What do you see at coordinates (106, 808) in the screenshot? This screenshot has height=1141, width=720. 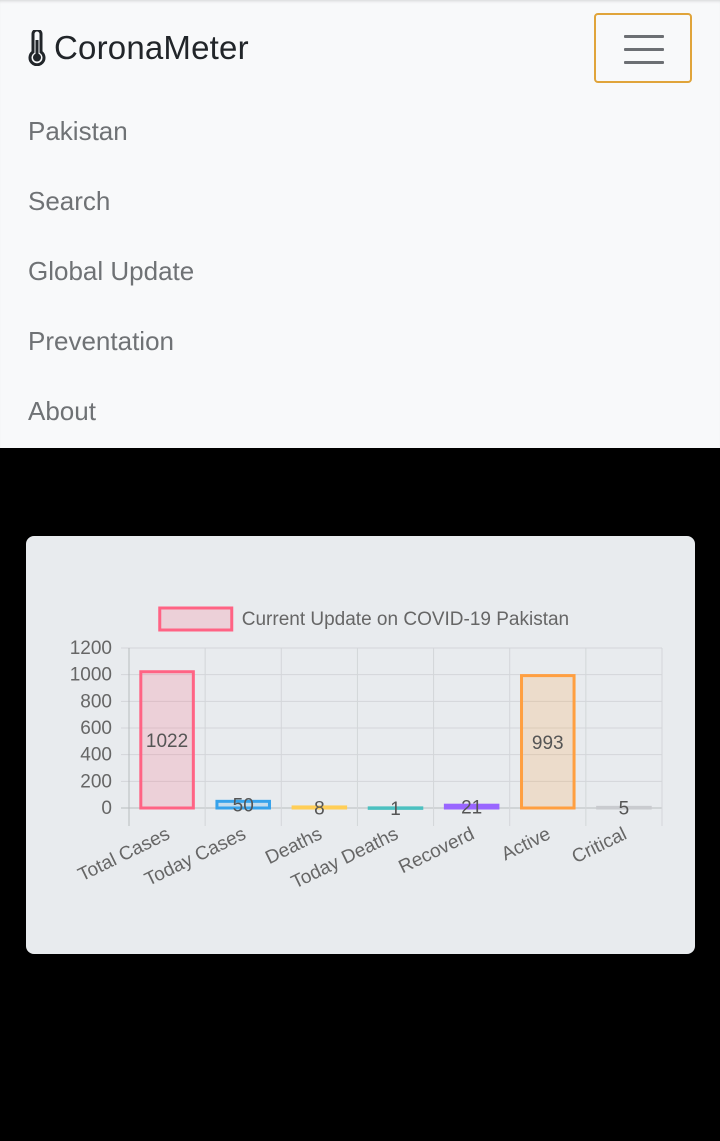 I see `y-tick-label: 0` at bounding box center [106, 808].